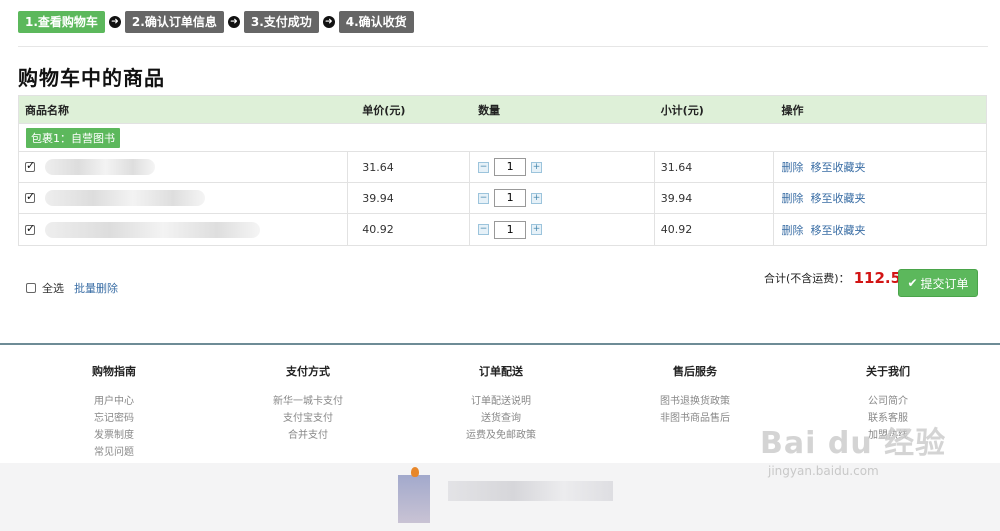 The width and height of the screenshot is (1000, 531). Describe the element at coordinates (114, 401) in the screenshot. I see `footer-link: 用户中心` at that location.